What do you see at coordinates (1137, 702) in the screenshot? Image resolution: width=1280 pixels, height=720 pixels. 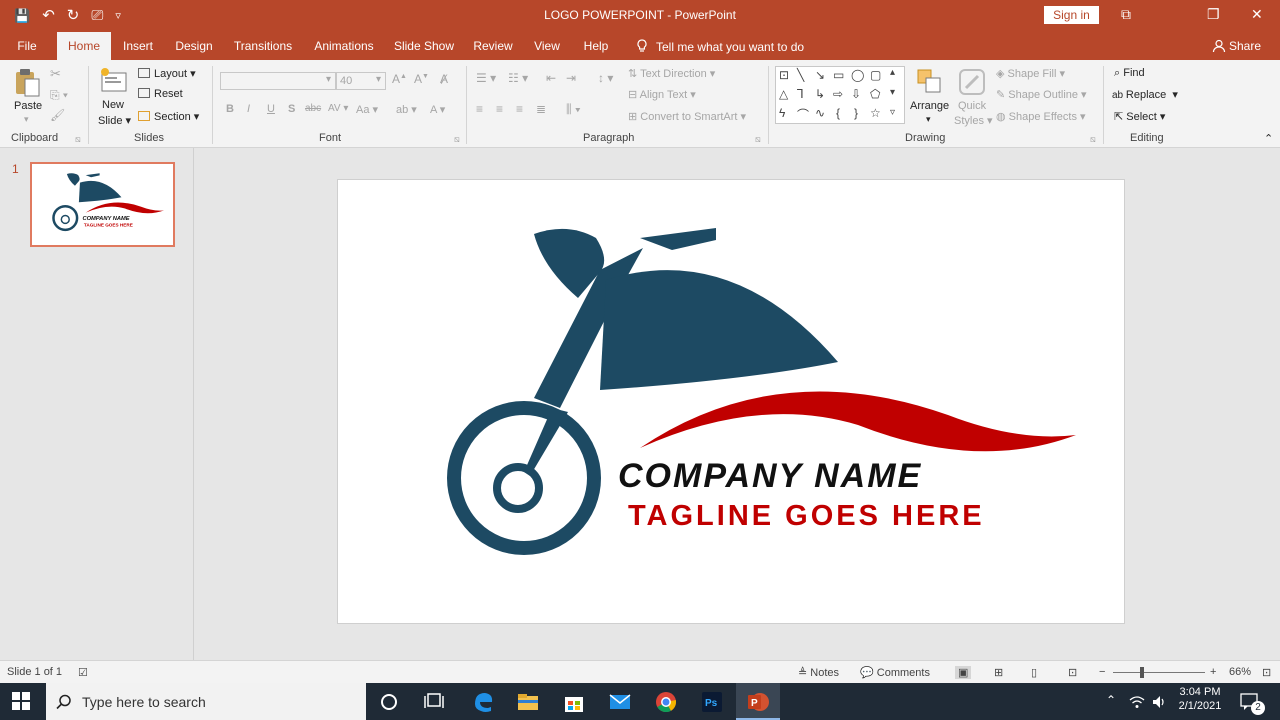 I see `wifi-icon` at bounding box center [1137, 702].